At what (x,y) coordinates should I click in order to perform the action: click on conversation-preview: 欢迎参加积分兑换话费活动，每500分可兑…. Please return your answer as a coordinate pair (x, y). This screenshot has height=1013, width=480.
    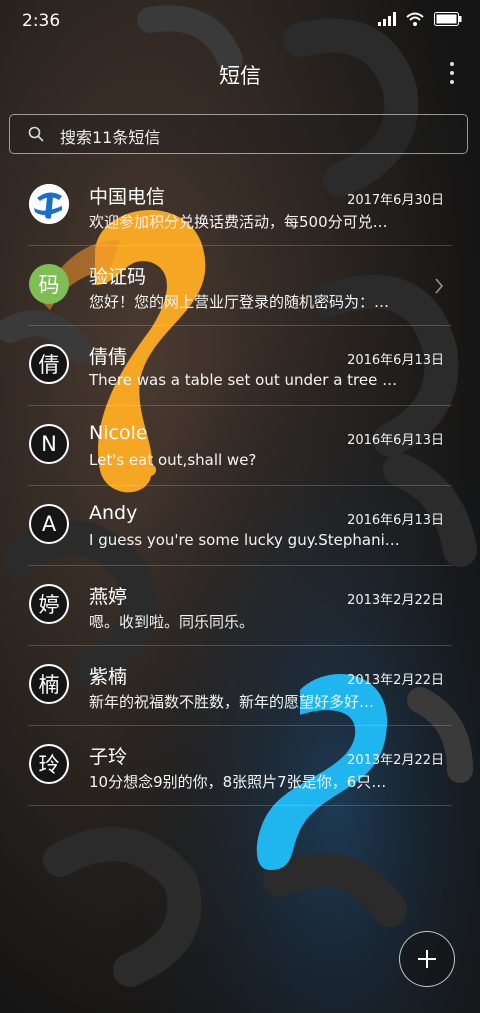
    Looking at the image, I should click on (238, 222).